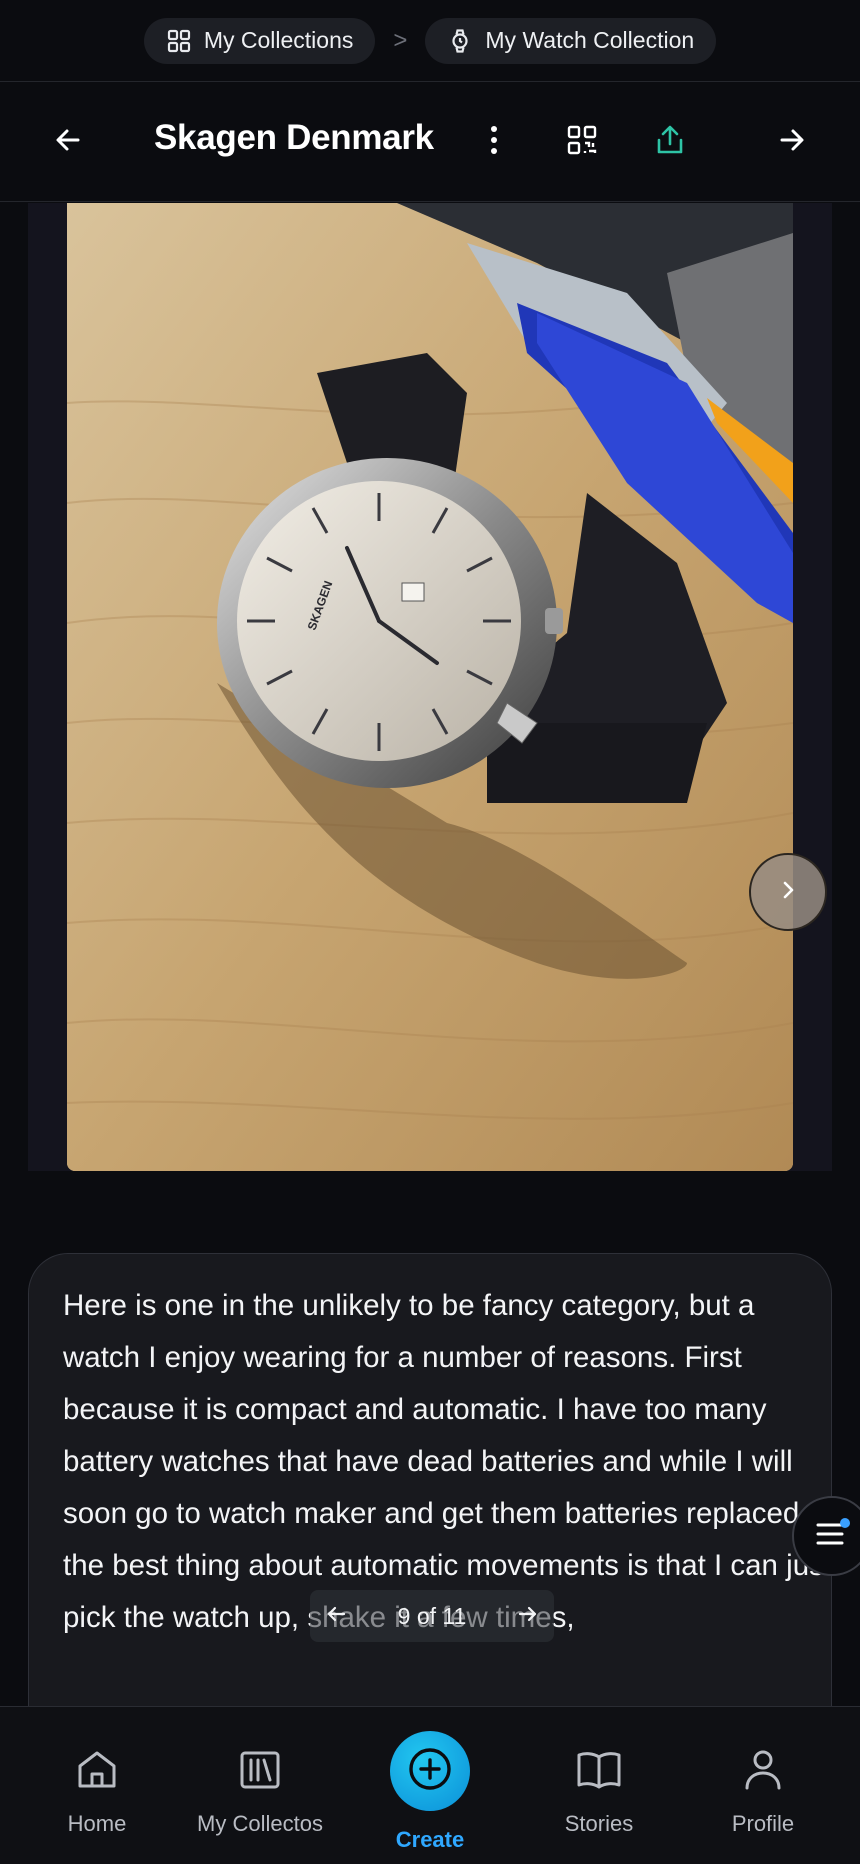  I want to click on next-image-button, so click(788, 892).